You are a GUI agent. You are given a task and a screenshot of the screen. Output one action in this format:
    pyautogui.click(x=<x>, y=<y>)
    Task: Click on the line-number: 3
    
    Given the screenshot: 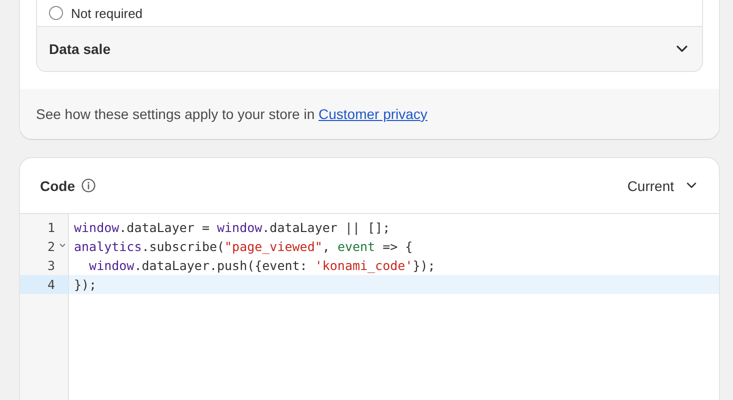 What is the action you would take?
    pyautogui.click(x=51, y=265)
    